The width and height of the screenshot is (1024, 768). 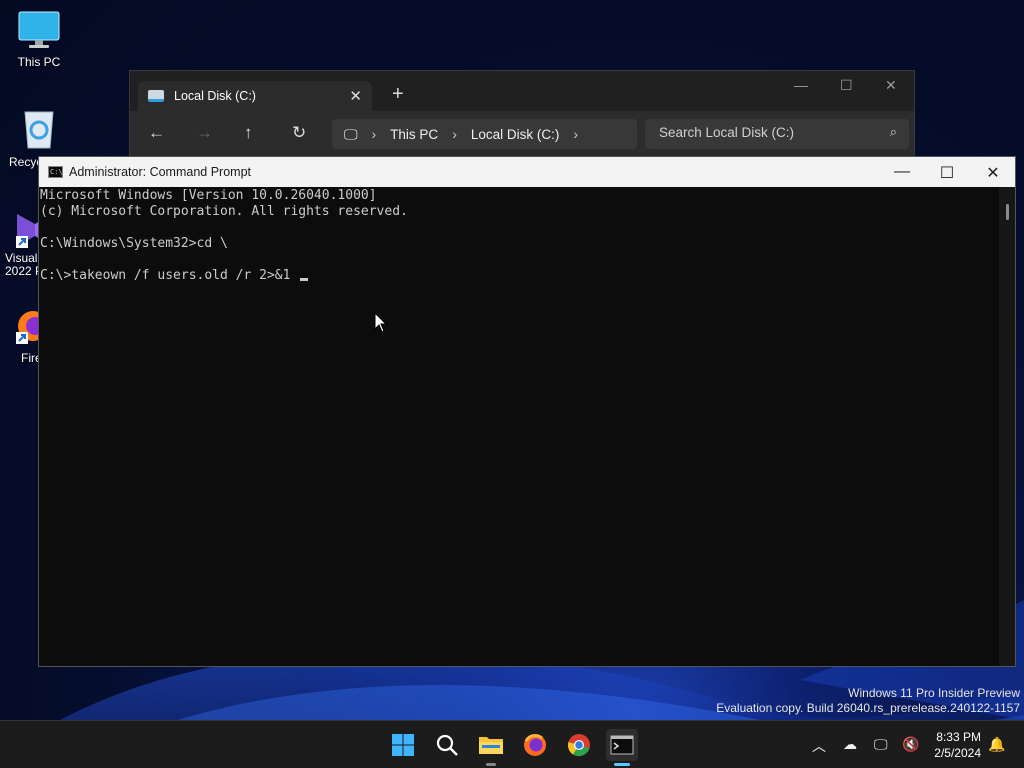 I want to click on taskbar-firefox, so click(x=535, y=745).